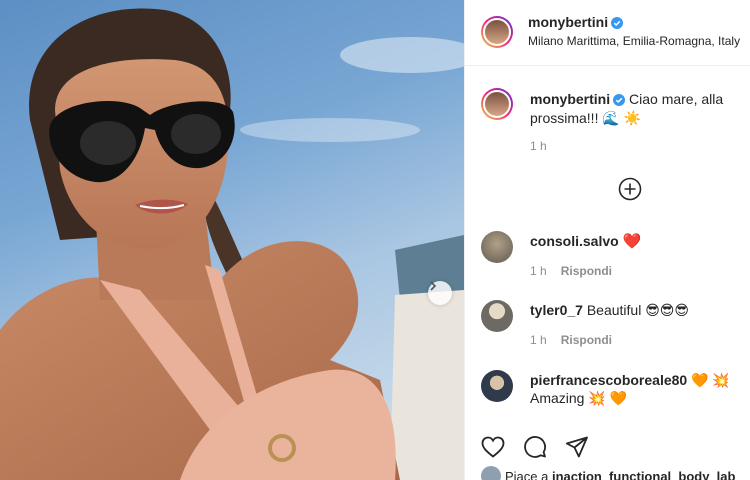  I want to click on comment-button, so click(535, 447).